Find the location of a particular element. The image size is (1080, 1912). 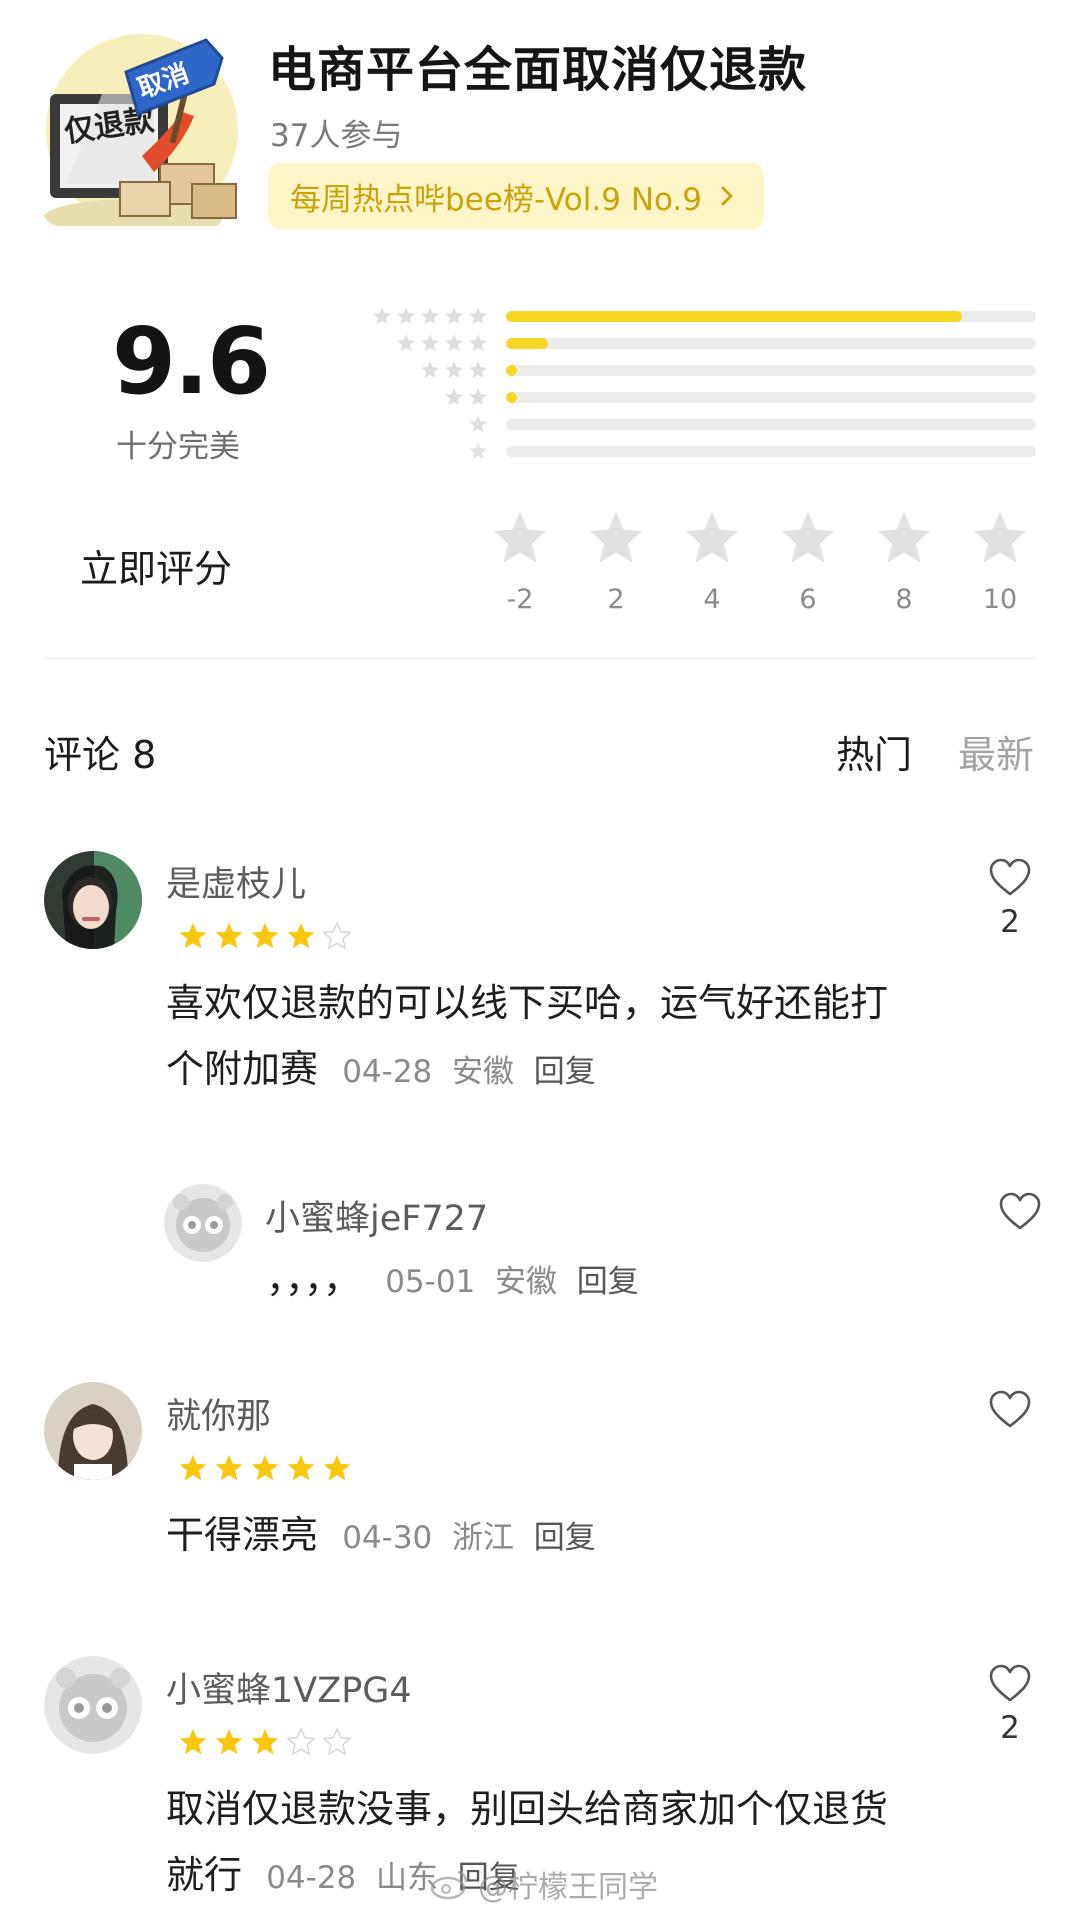

sort-hot-tab: 热门 is located at coordinates (874, 751).